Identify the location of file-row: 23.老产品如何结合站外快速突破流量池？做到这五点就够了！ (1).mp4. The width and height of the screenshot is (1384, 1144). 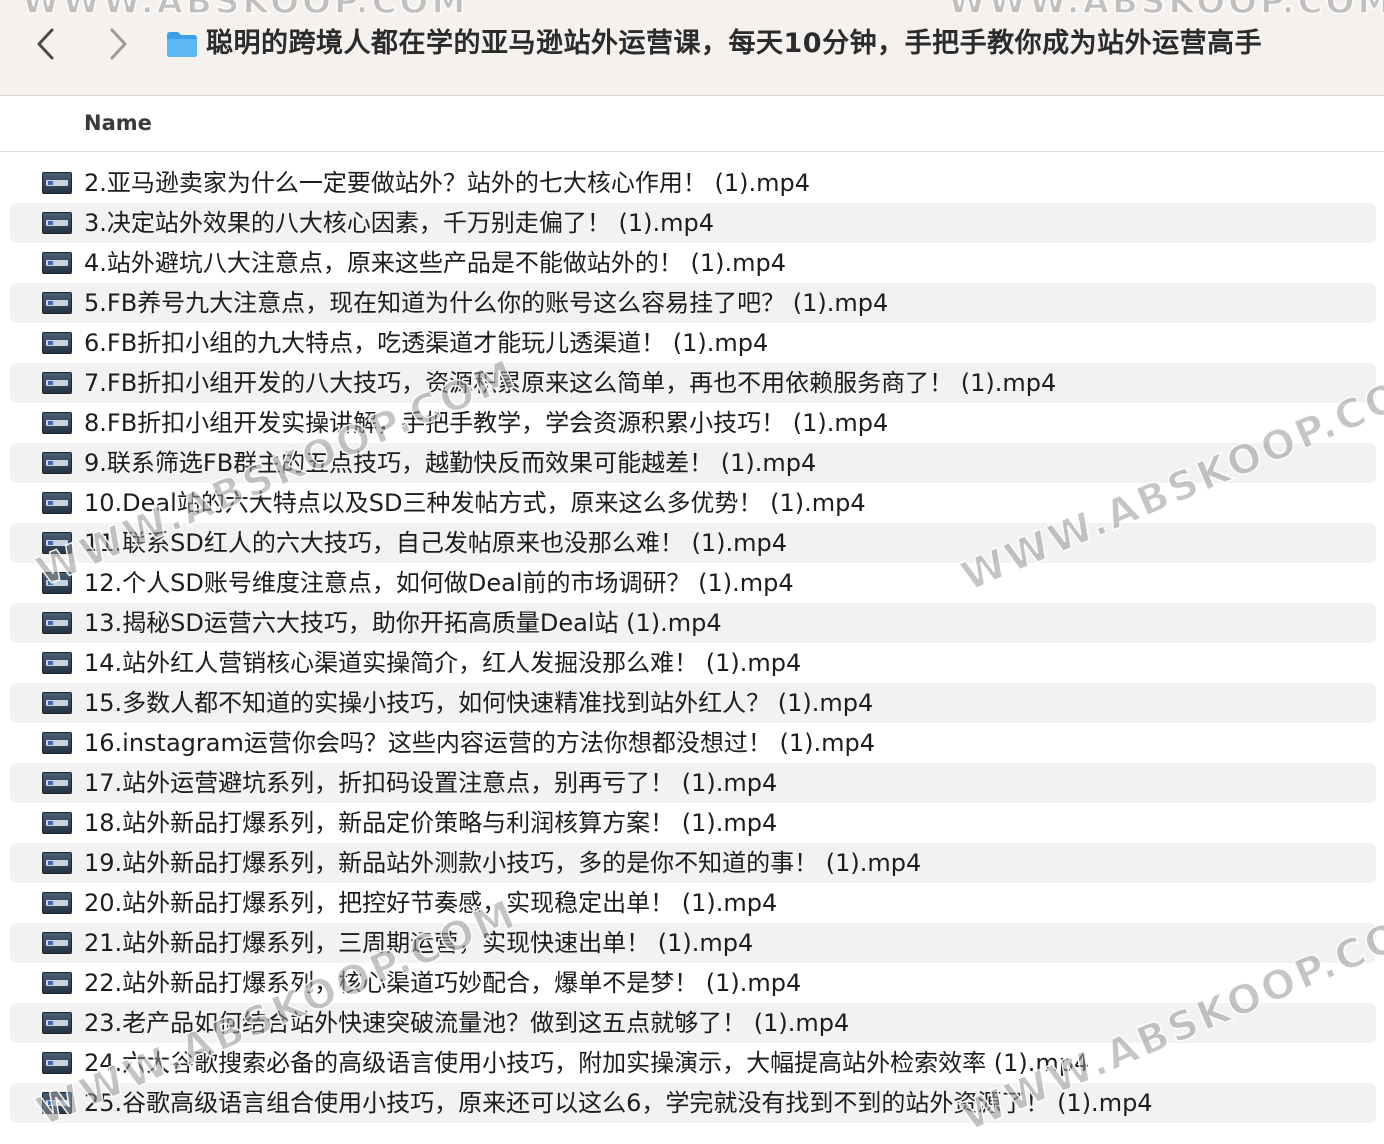
(693, 1023).